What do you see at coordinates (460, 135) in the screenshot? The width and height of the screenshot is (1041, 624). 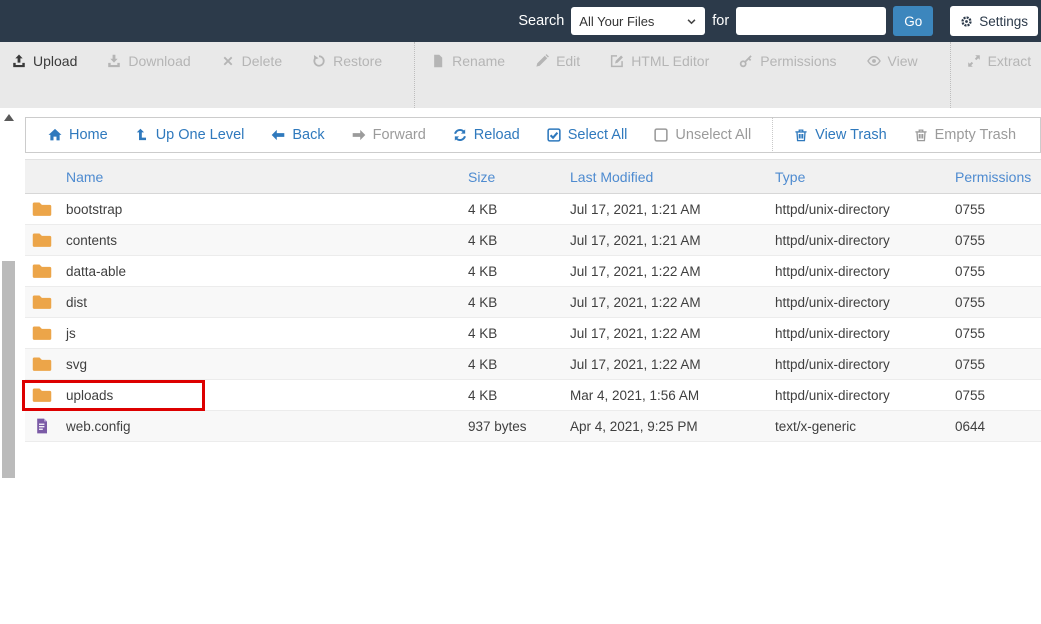 I see `reload-icon` at bounding box center [460, 135].